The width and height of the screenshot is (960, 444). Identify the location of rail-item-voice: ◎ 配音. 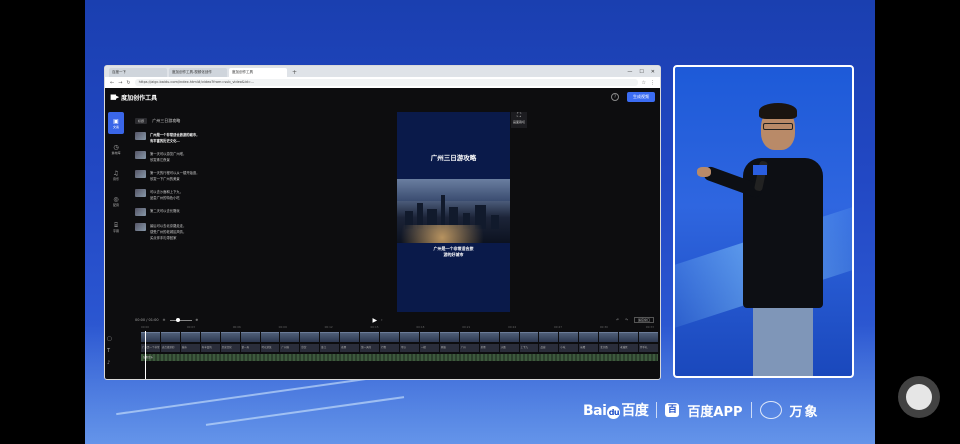
(116, 201).